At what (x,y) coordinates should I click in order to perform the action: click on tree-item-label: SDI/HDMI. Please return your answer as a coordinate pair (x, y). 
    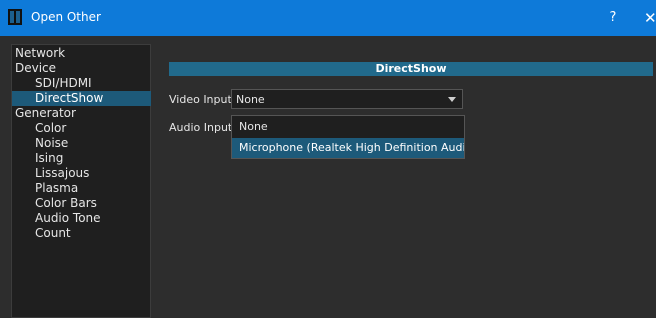
    Looking at the image, I should click on (63, 83).